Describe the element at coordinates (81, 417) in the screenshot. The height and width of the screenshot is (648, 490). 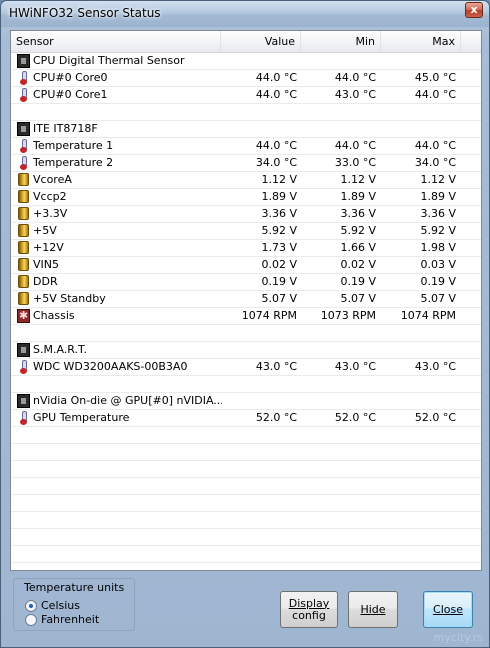
I see `sensor-name: GPU Temperature` at that location.